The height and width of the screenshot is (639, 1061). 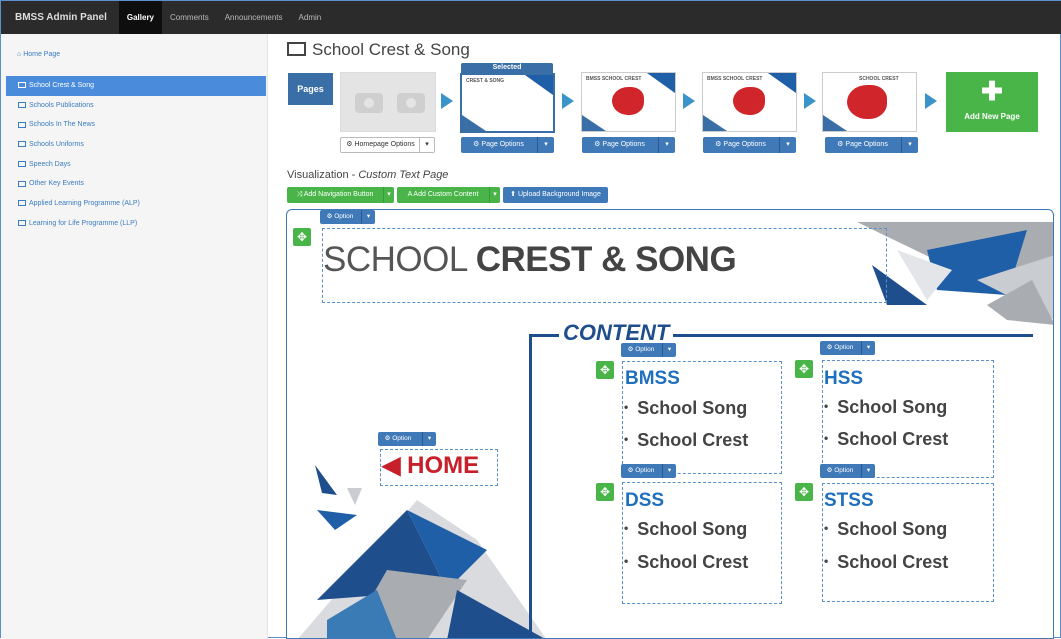 What do you see at coordinates (136, 165) in the screenshot?
I see `sidebar-item-speech-days: Speech Days` at bounding box center [136, 165].